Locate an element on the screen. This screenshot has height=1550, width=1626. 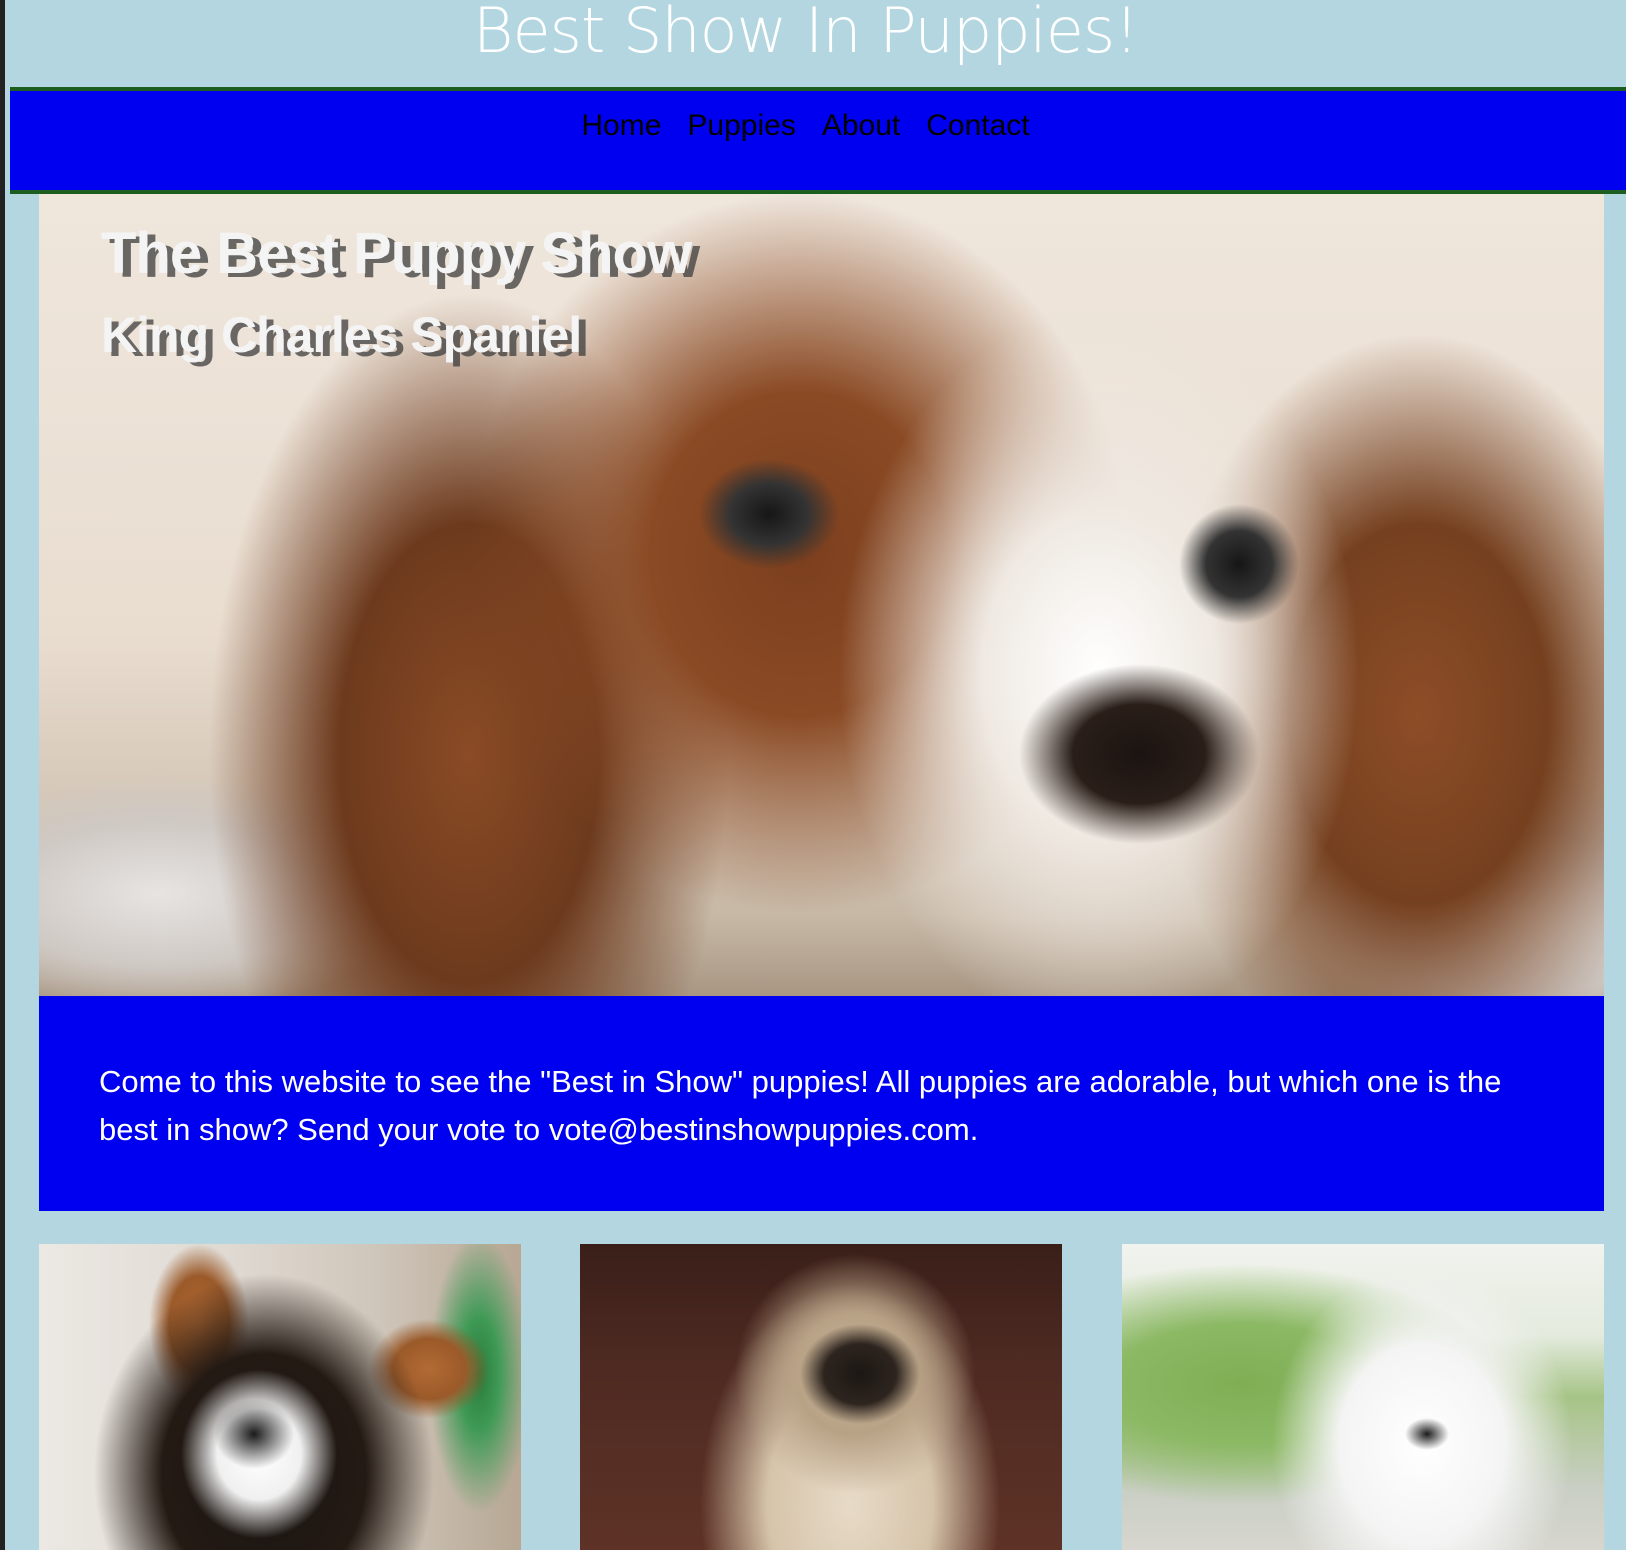
site-header: Best Show In Puppies! is located at coordinates (818, 43).